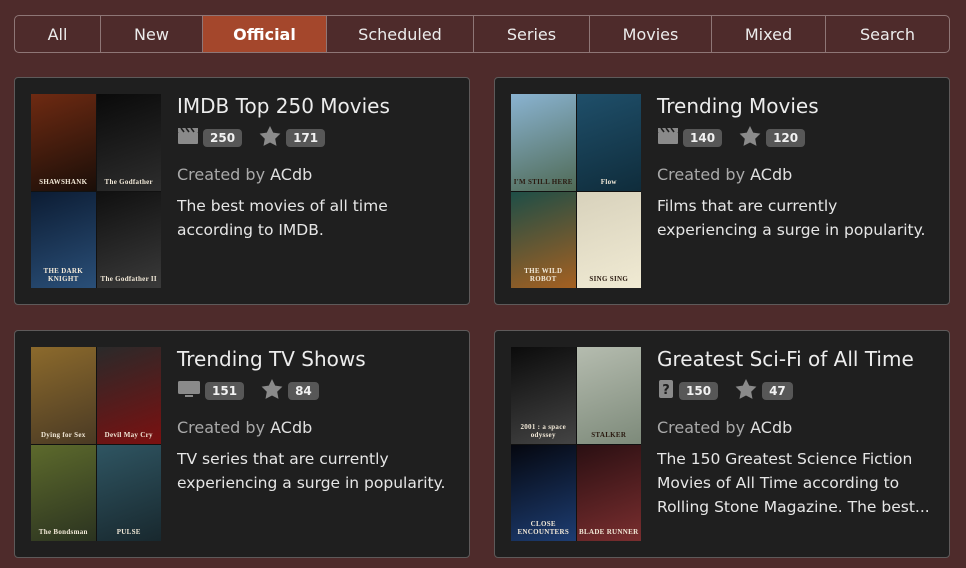 This screenshot has width=966, height=568. I want to click on list-stats: 250 171, so click(316, 138).